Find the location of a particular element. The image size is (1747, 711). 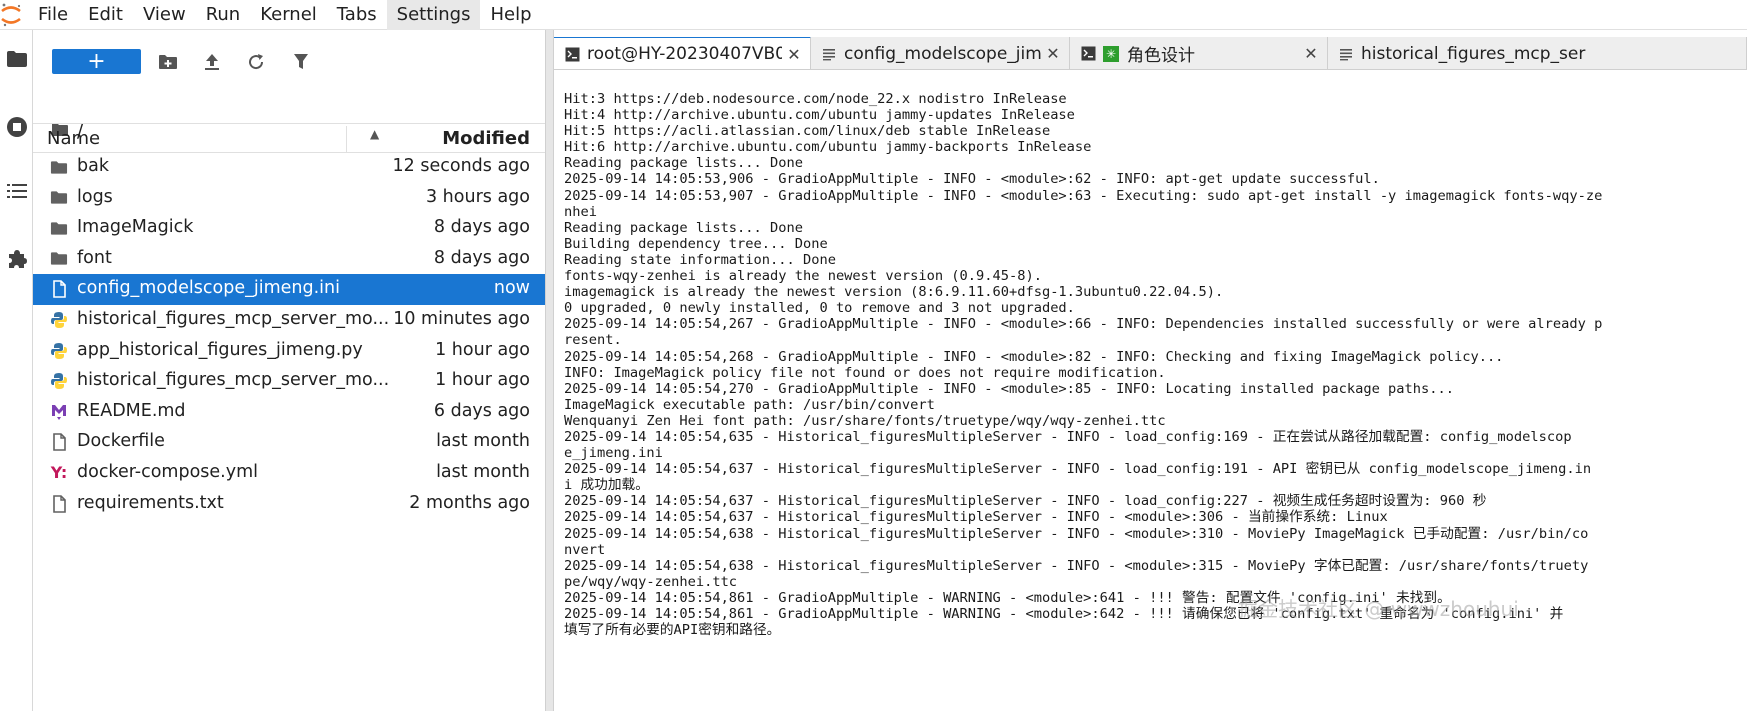

menu-file: File is located at coordinates (53, 15).